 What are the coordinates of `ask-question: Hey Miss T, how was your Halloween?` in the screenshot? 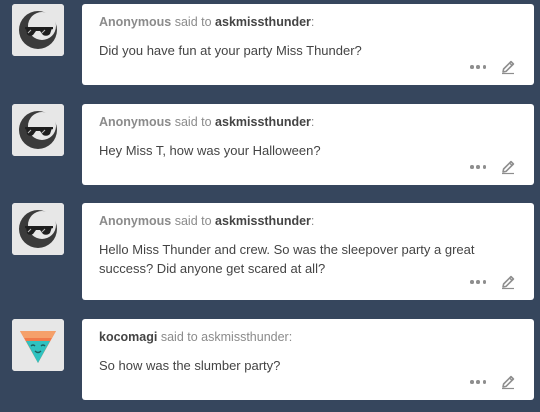 It's located at (210, 150).